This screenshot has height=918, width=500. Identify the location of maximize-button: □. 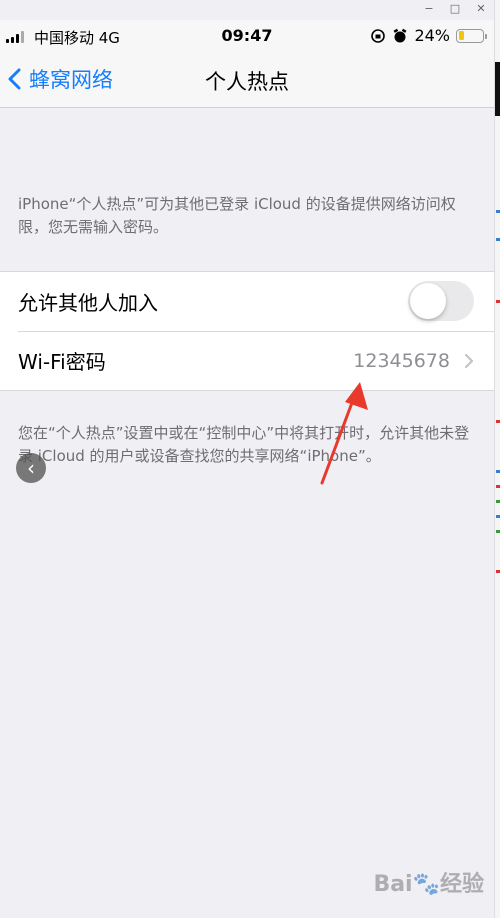
(455, 9).